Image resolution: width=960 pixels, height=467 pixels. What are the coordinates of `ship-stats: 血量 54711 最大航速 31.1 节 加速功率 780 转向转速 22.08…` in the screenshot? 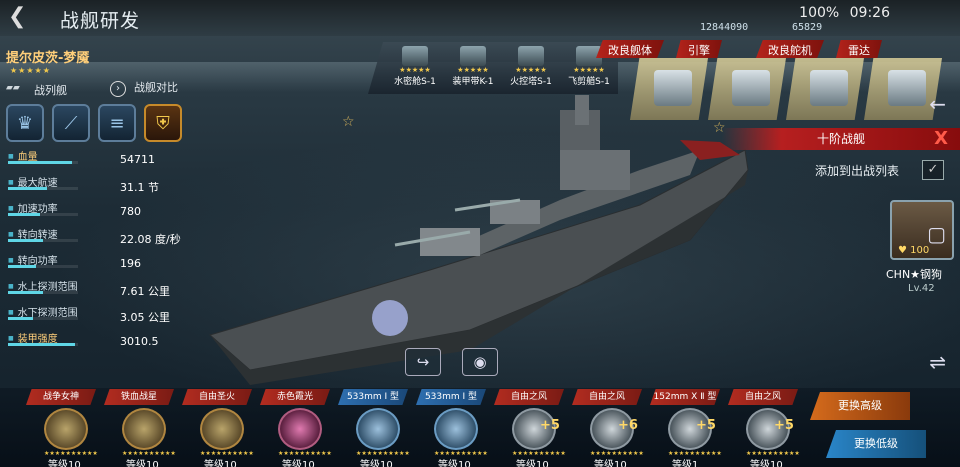 It's located at (106, 252).